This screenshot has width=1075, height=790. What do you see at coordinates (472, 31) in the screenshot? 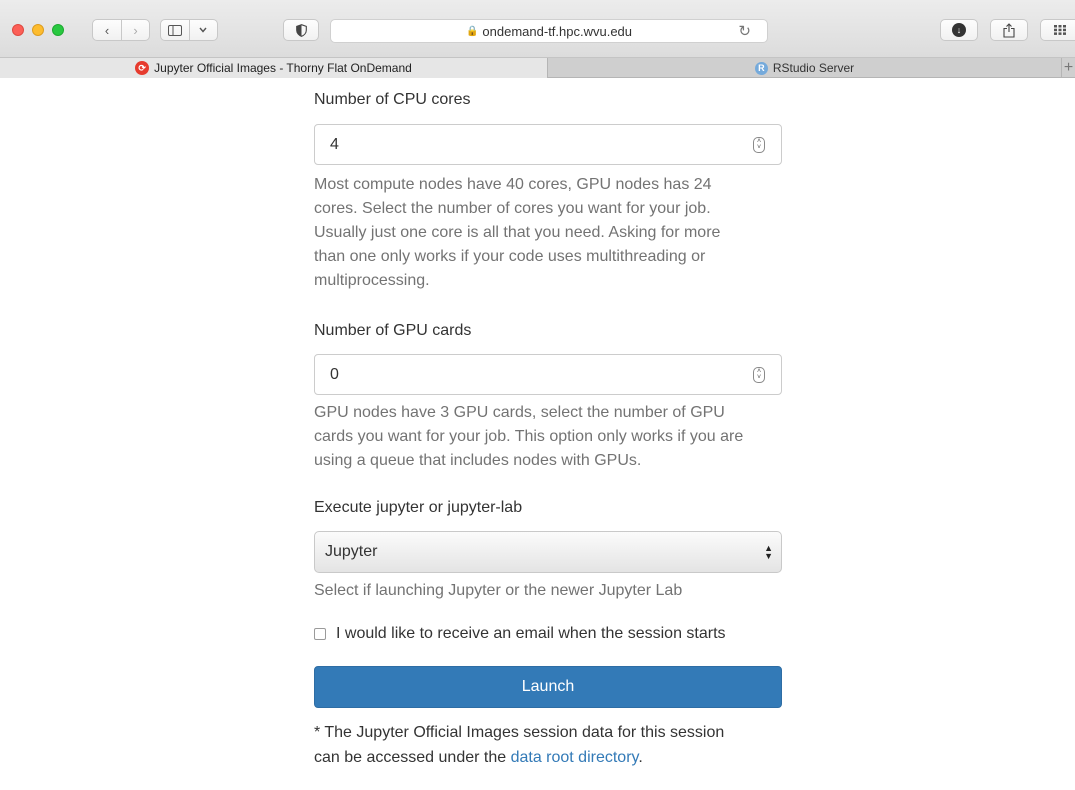
I see `lock-icon: 🔒` at bounding box center [472, 31].